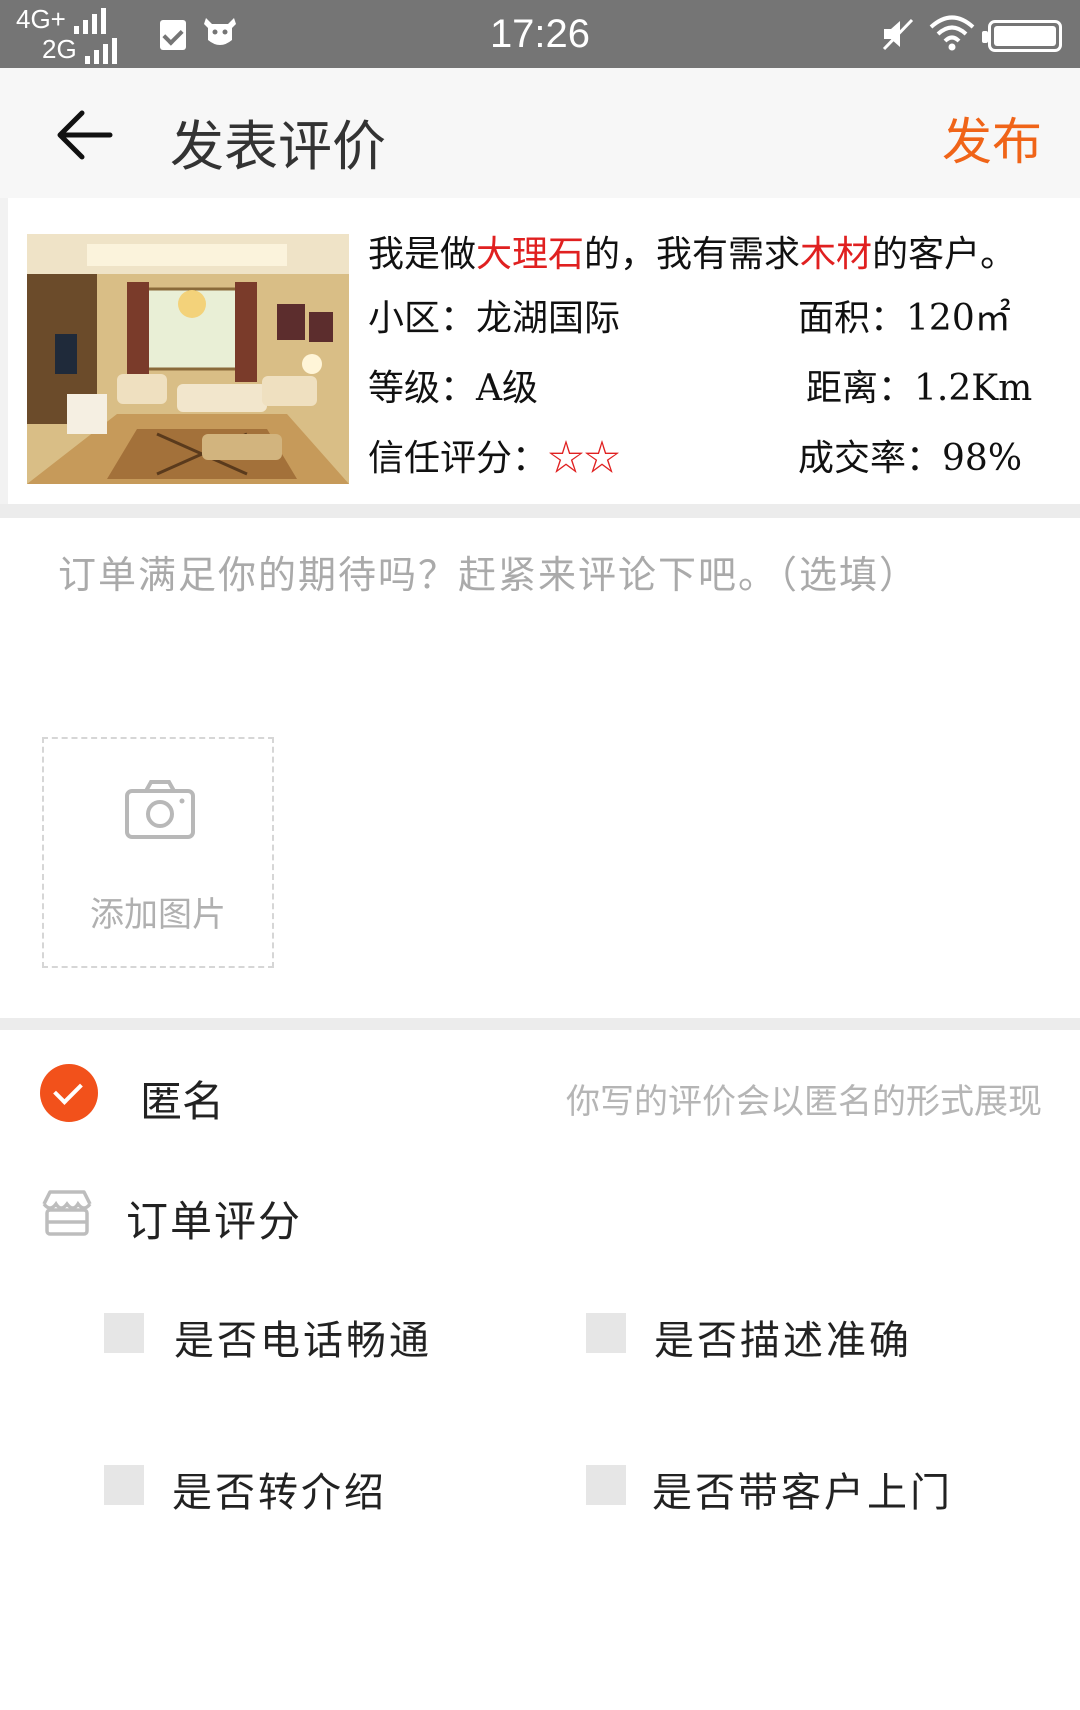  I want to click on headline-highlight: 大理石, so click(530, 254).